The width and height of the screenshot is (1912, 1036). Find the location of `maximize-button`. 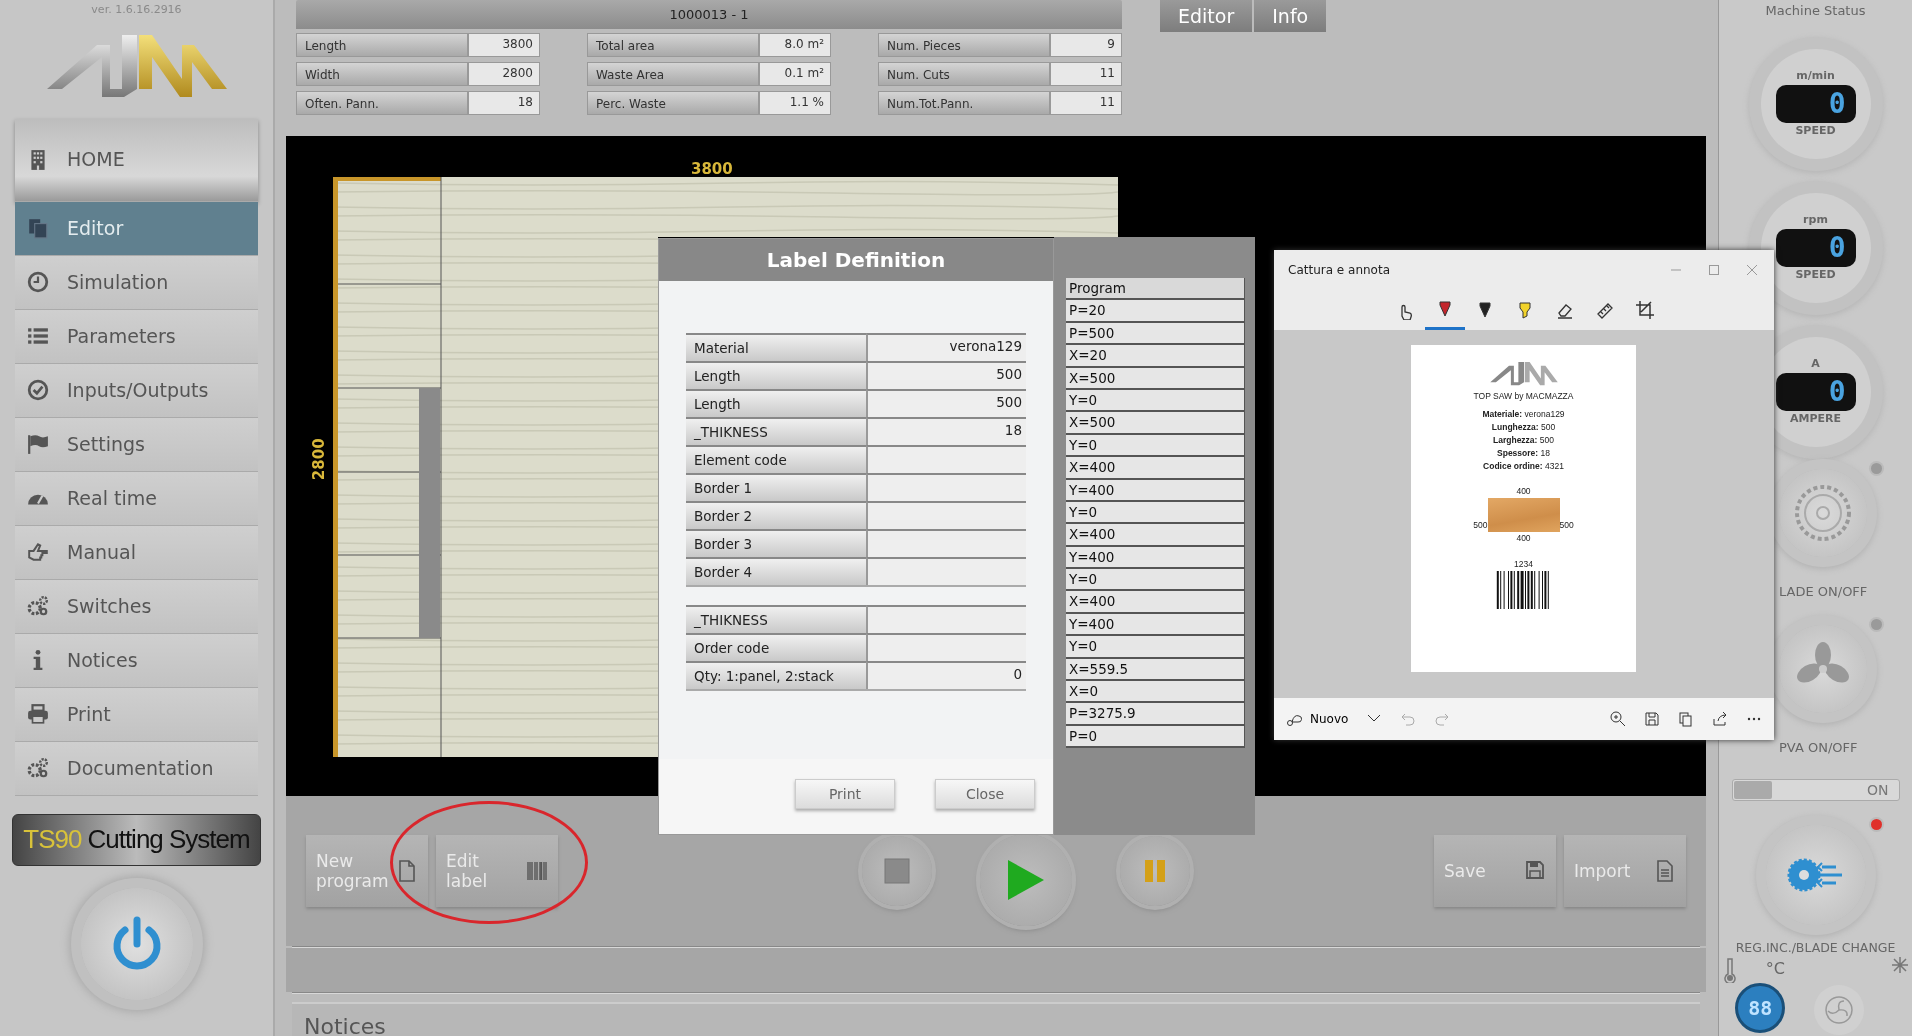

maximize-button is located at coordinates (1714, 270).